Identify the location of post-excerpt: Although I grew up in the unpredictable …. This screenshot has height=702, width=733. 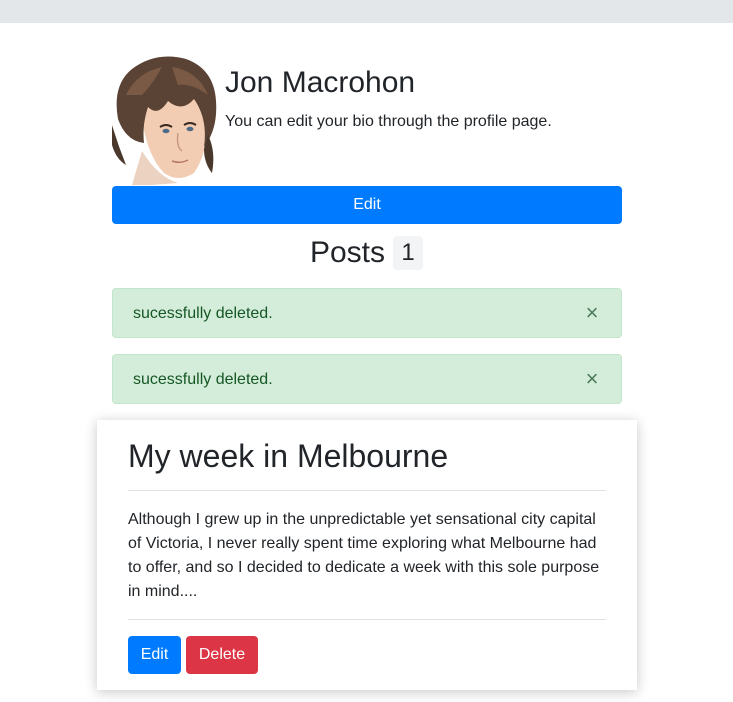
(364, 555).